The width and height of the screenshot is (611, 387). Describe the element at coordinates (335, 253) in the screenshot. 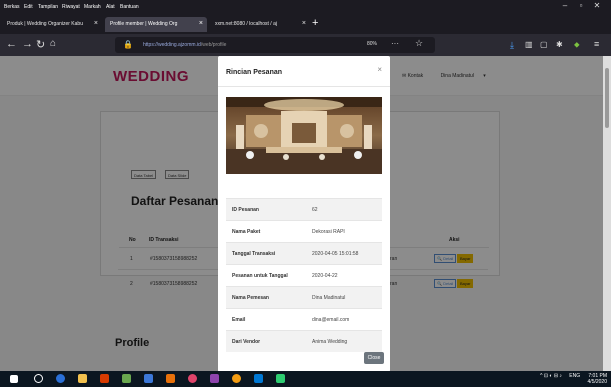

I see `detail-value: 2020-04-05 15:01:58` at that location.